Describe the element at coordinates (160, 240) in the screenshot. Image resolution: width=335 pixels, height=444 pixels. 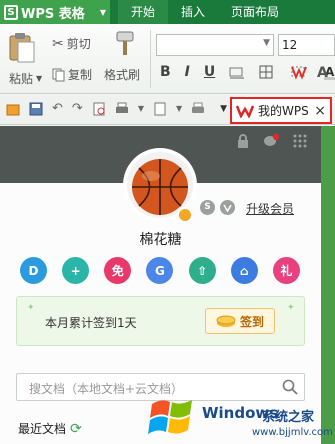
I see `username: 棉花糖` at that location.